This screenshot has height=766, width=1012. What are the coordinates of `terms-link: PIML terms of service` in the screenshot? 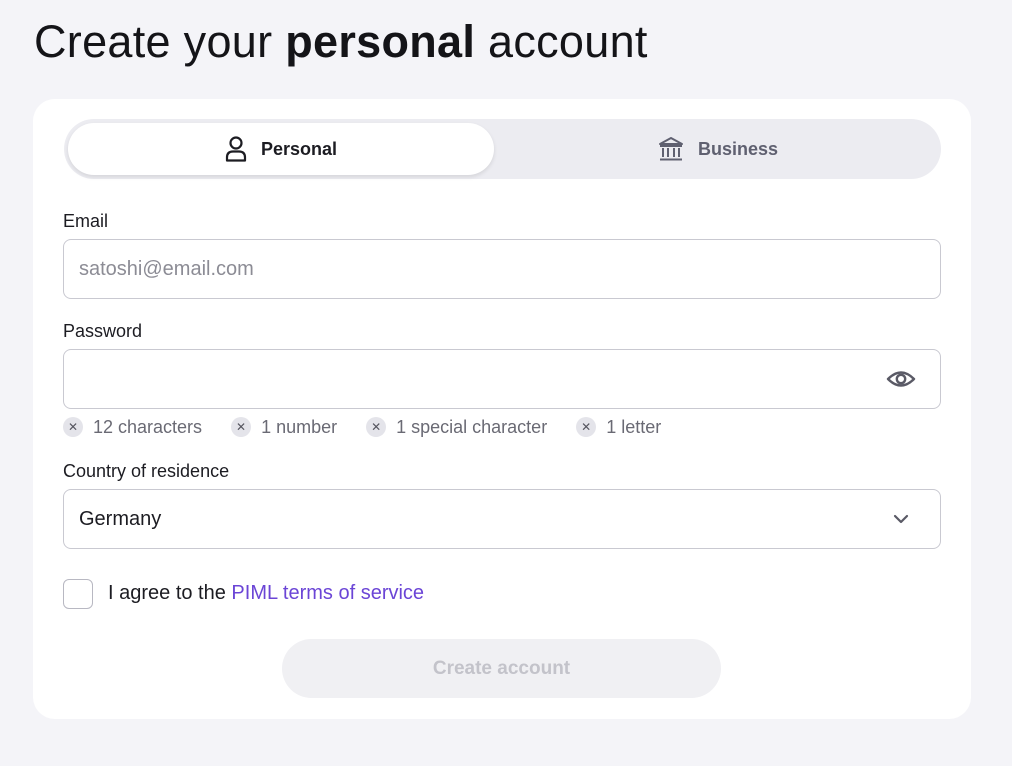 It's located at (327, 593).